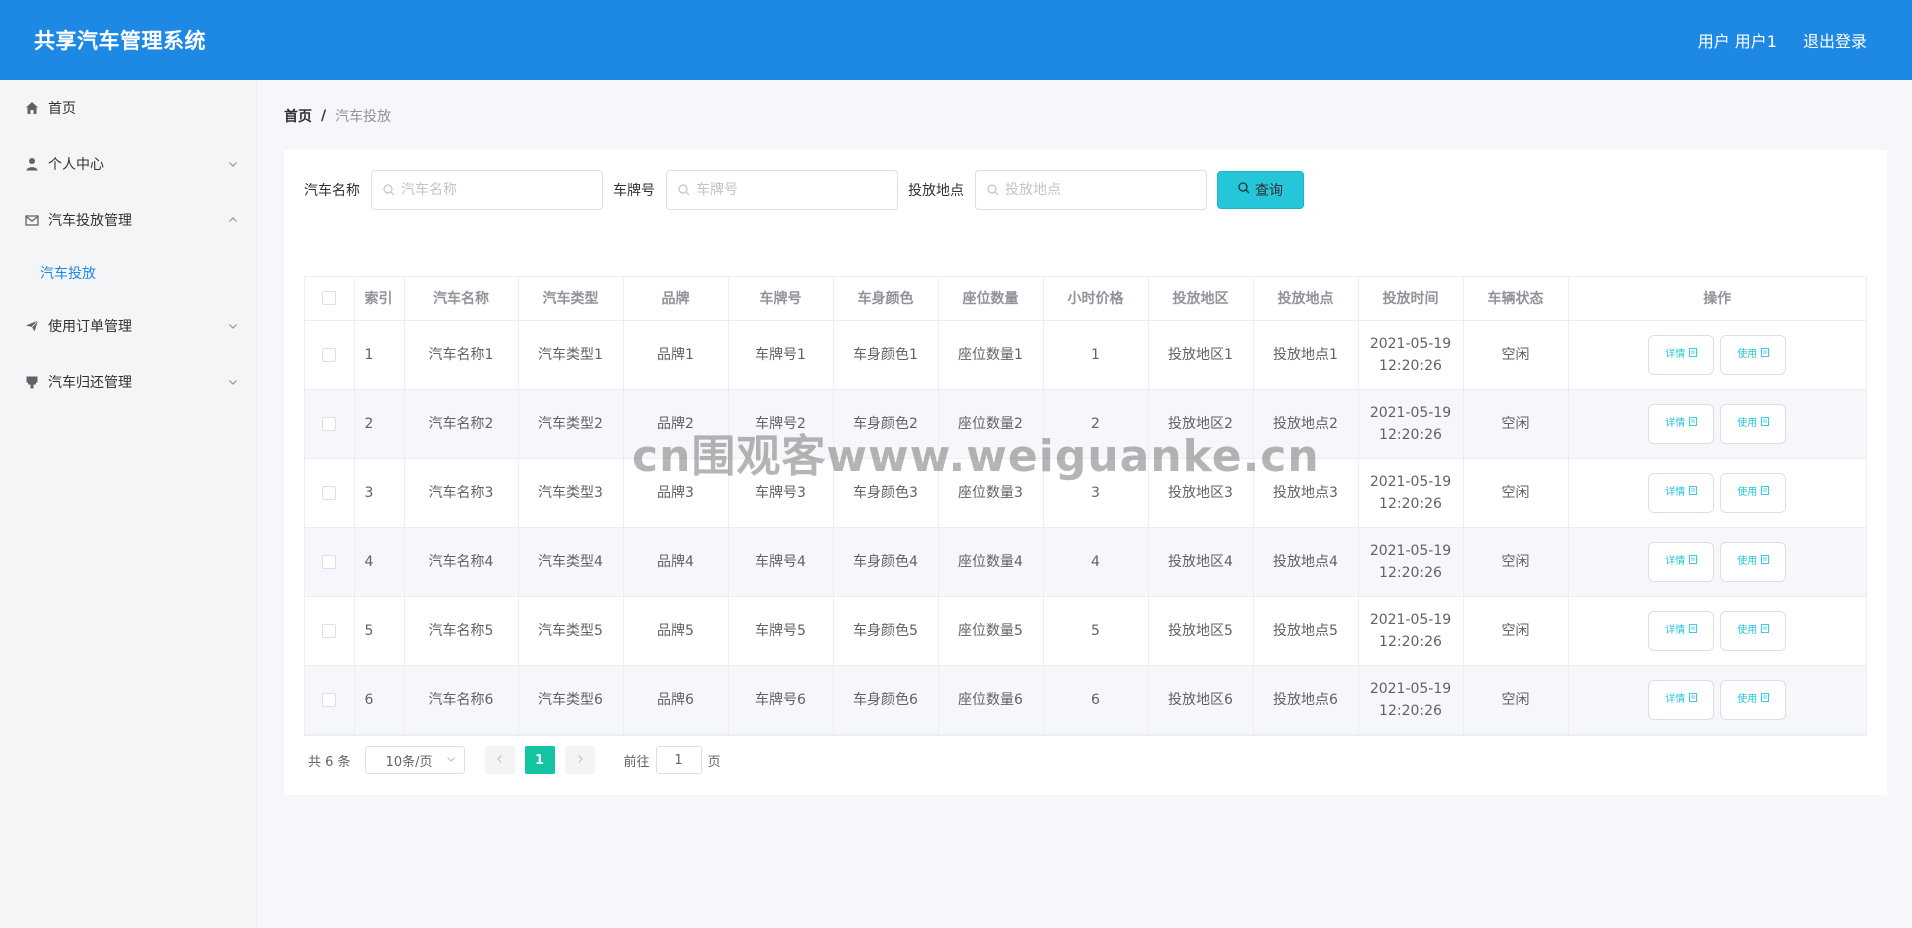 This screenshot has height=928, width=1912. What do you see at coordinates (1096, 299) in the screenshot?
I see `column-header: 小时价格` at bounding box center [1096, 299].